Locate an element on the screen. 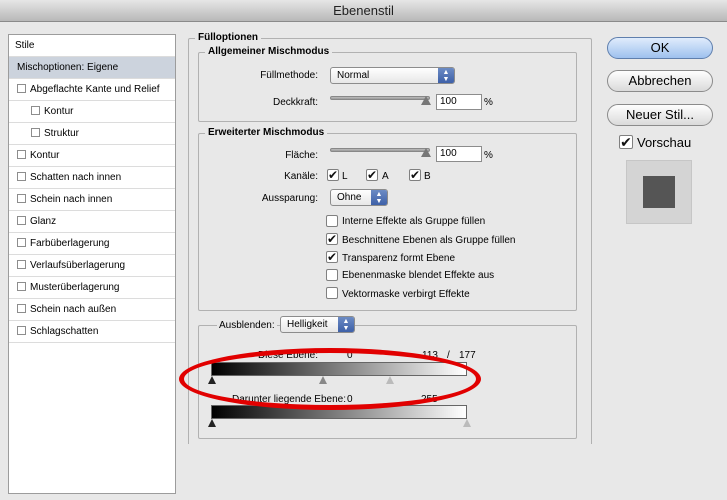 The image size is (727, 500). style-list-item-label: Glanz is located at coordinates (43, 221).